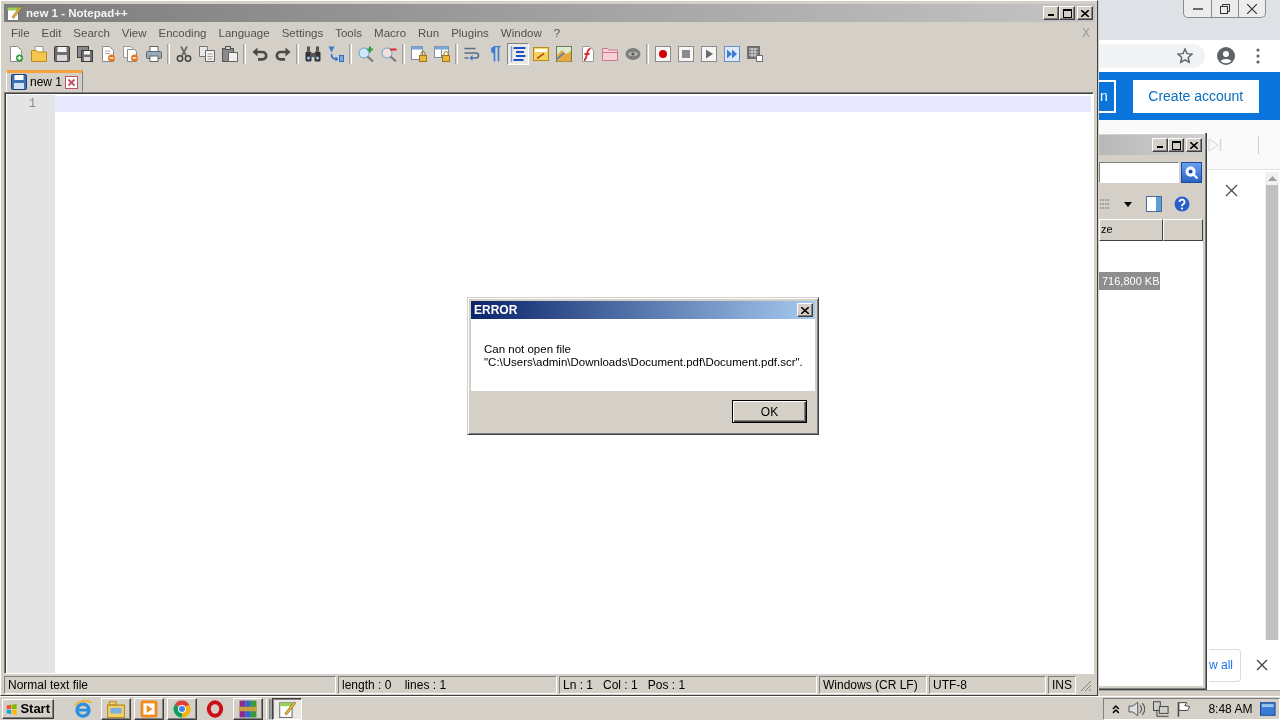 This screenshot has height=720, width=1280. Describe the element at coordinates (1139, 172) in the screenshot. I see `search-field` at that location.